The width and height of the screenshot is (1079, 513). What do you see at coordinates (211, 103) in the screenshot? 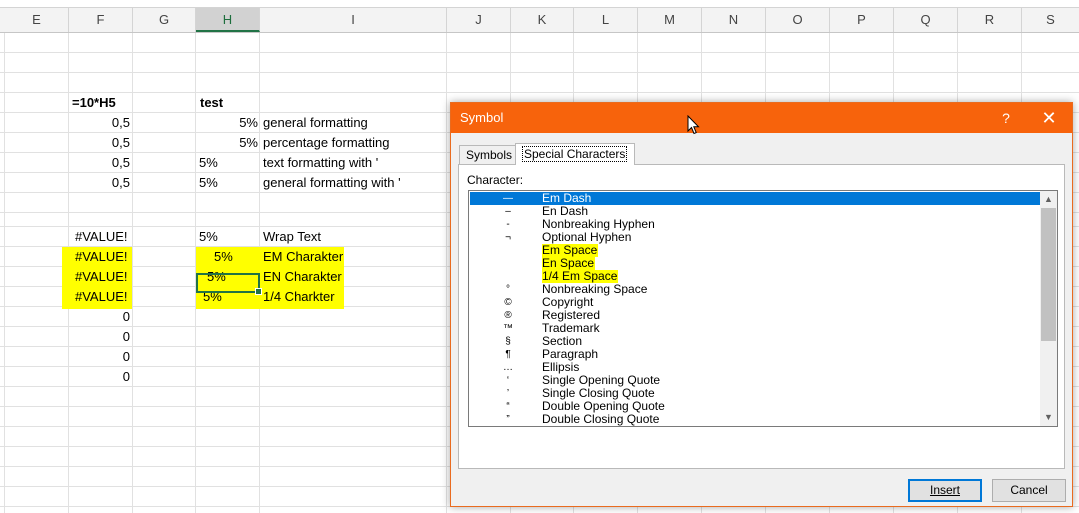
I see `cell-h5: test` at bounding box center [211, 103].